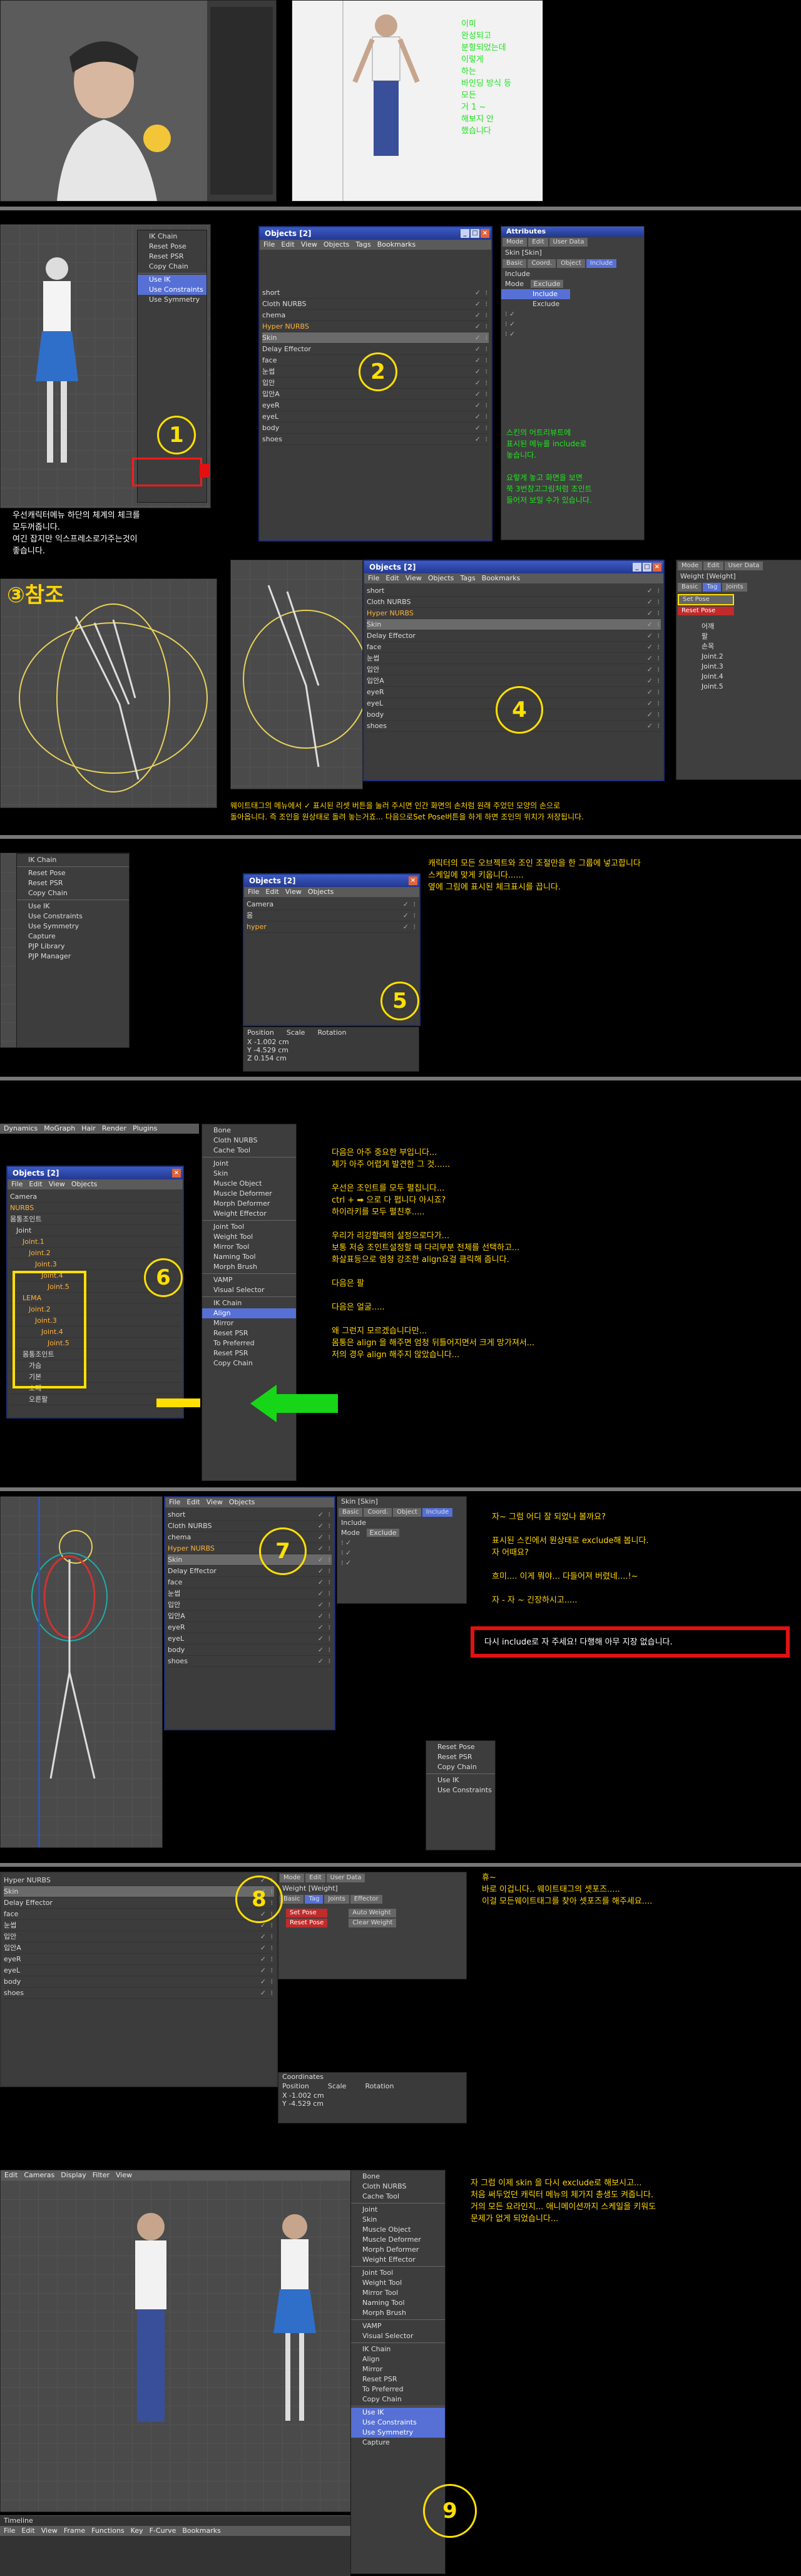 The width and height of the screenshot is (801, 2576). I want to click on char-menu-item-use-ik: Use IK, so click(398, 2413).